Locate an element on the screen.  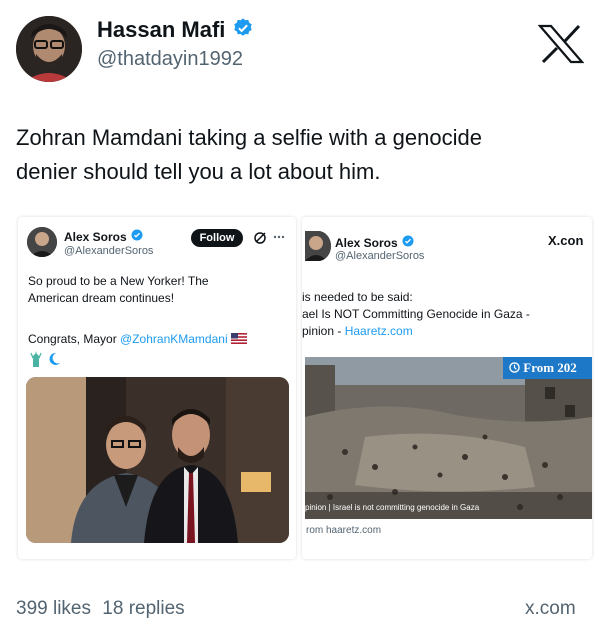
haaretz-link: Haaretz.com is located at coordinates (379, 331).